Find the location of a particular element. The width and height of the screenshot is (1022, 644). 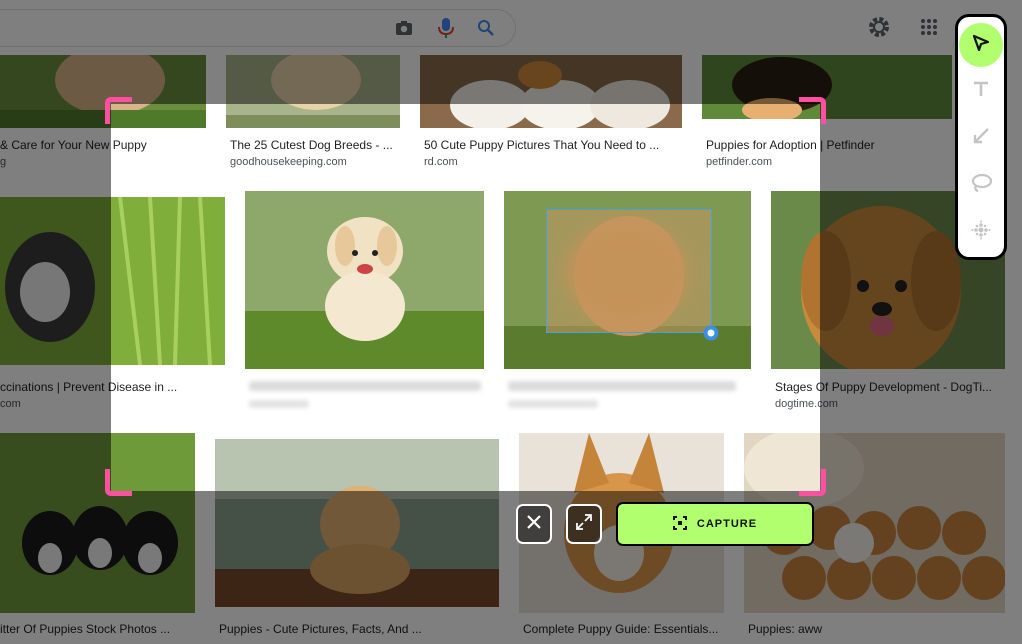

lasso-icon is located at coordinates (981, 185).